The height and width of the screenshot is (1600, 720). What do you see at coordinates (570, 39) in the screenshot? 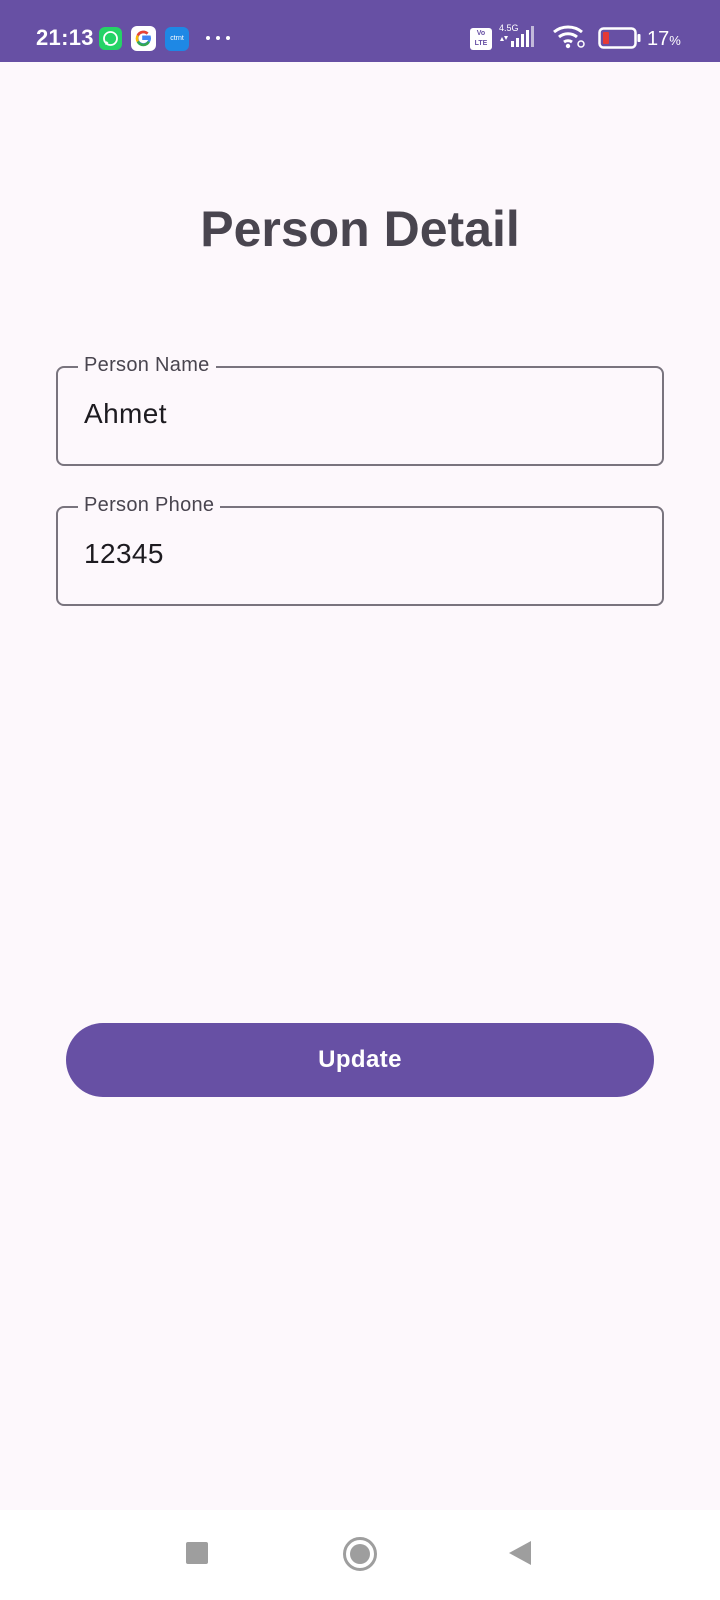
I see `wifi-icon` at bounding box center [570, 39].